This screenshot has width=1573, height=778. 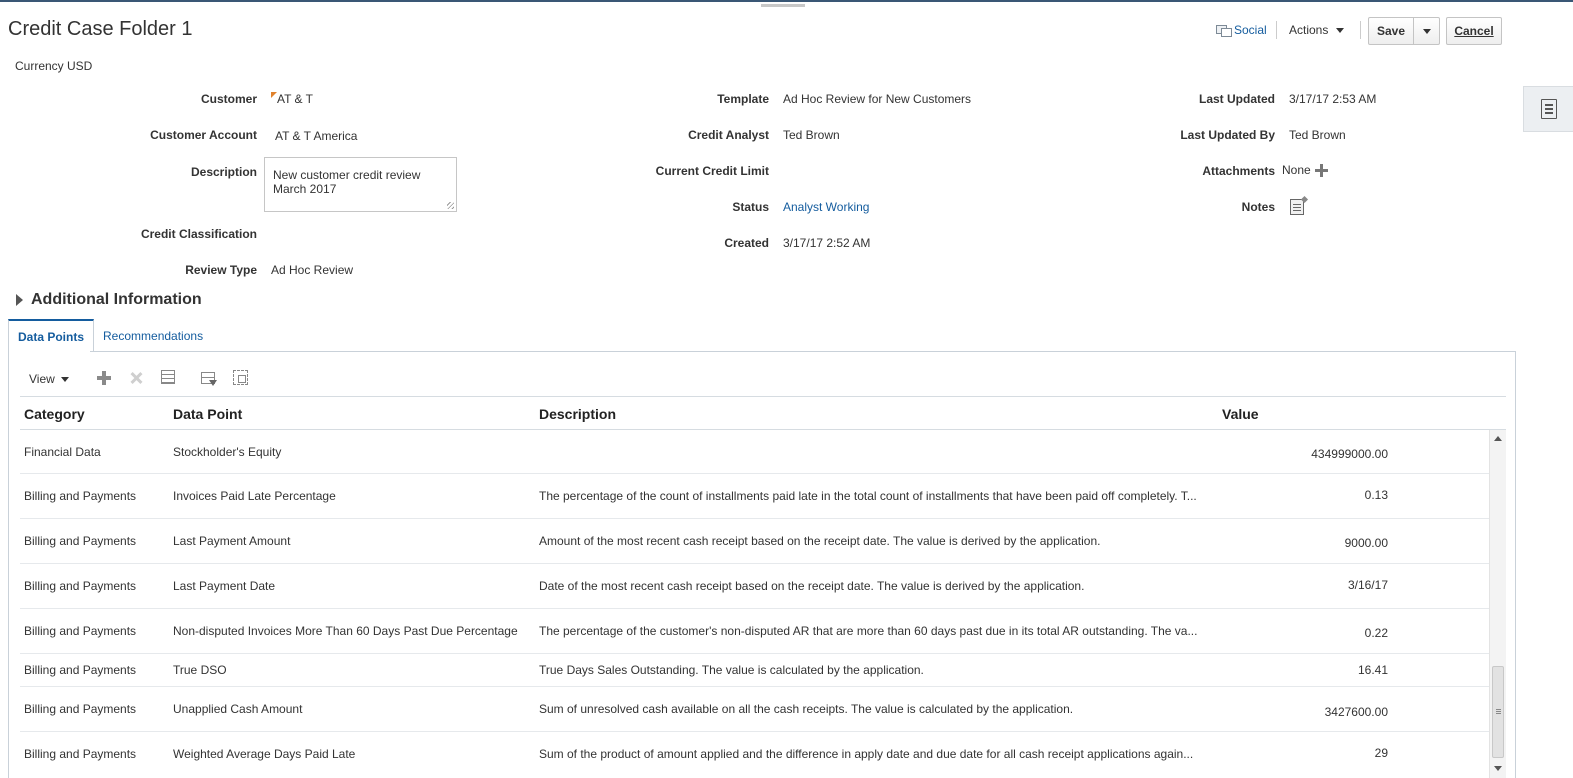 What do you see at coordinates (228, 99) in the screenshot?
I see `customer-label: Customer` at bounding box center [228, 99].